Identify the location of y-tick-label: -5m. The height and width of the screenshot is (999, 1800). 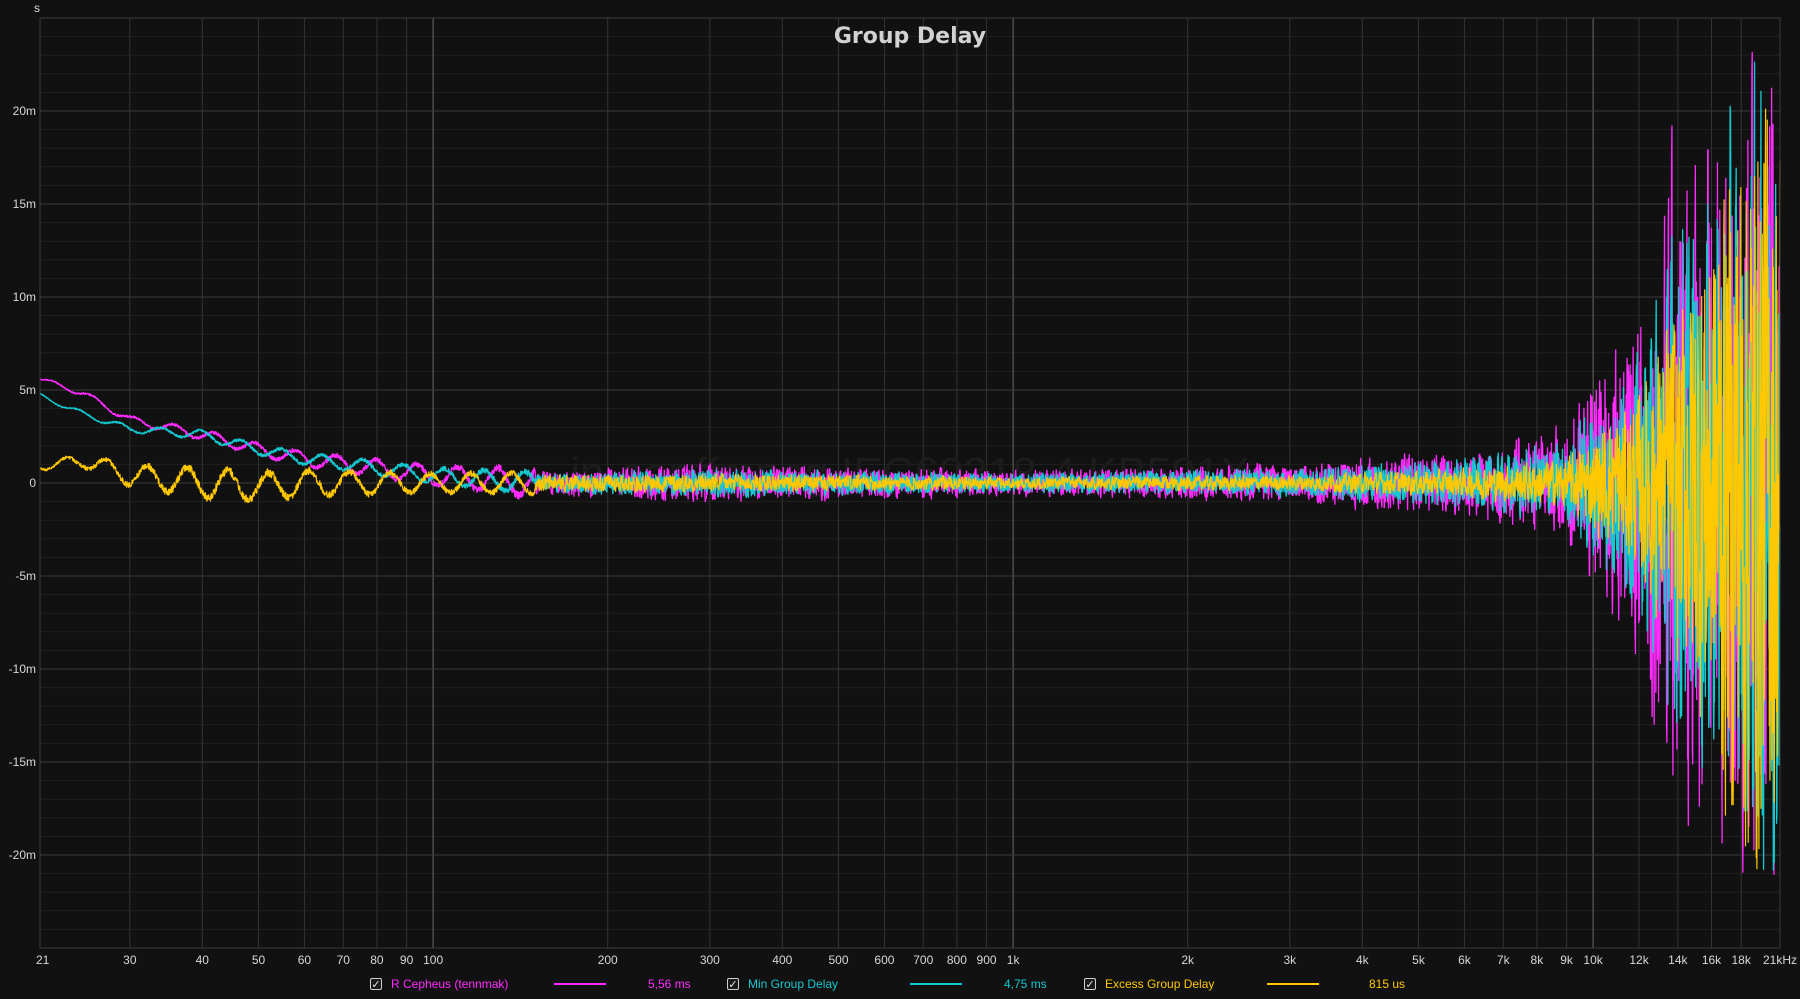
(25, 576).